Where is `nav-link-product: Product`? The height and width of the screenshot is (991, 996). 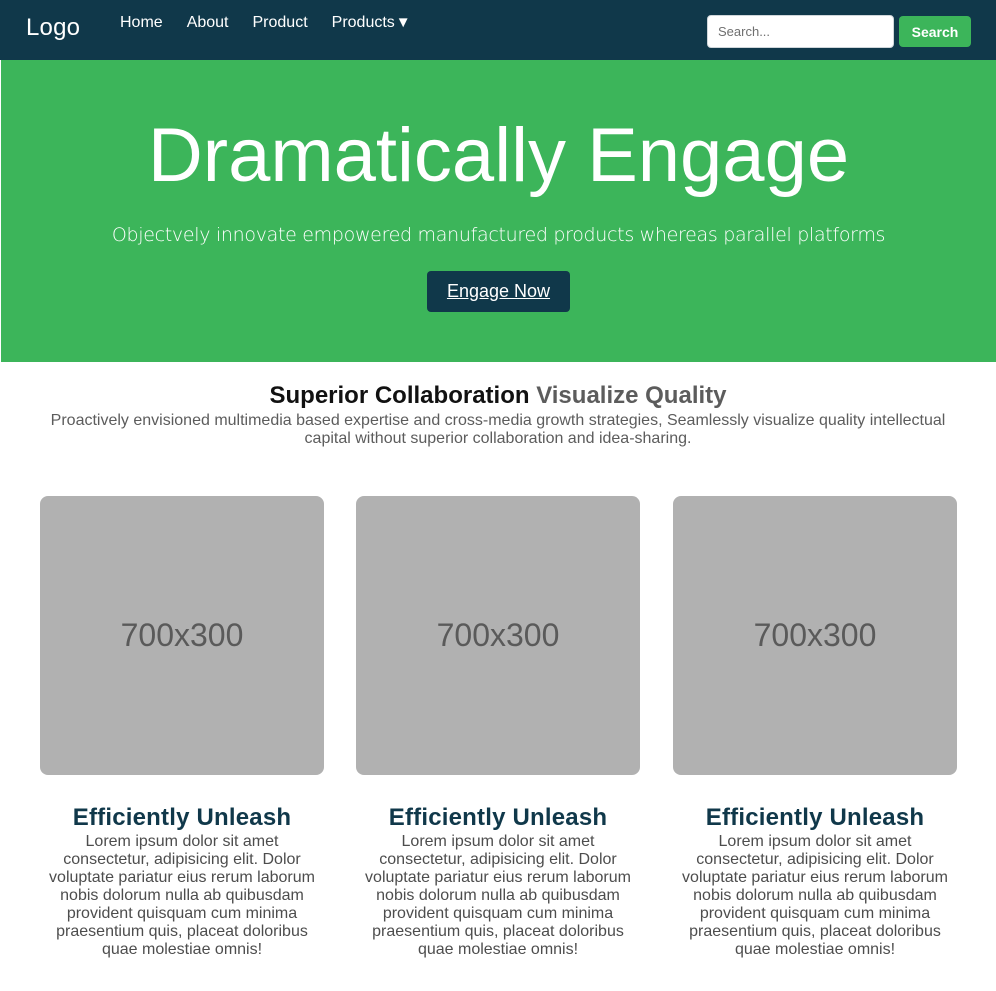
nav-link-product: Product is located at coordinates (280, 23).